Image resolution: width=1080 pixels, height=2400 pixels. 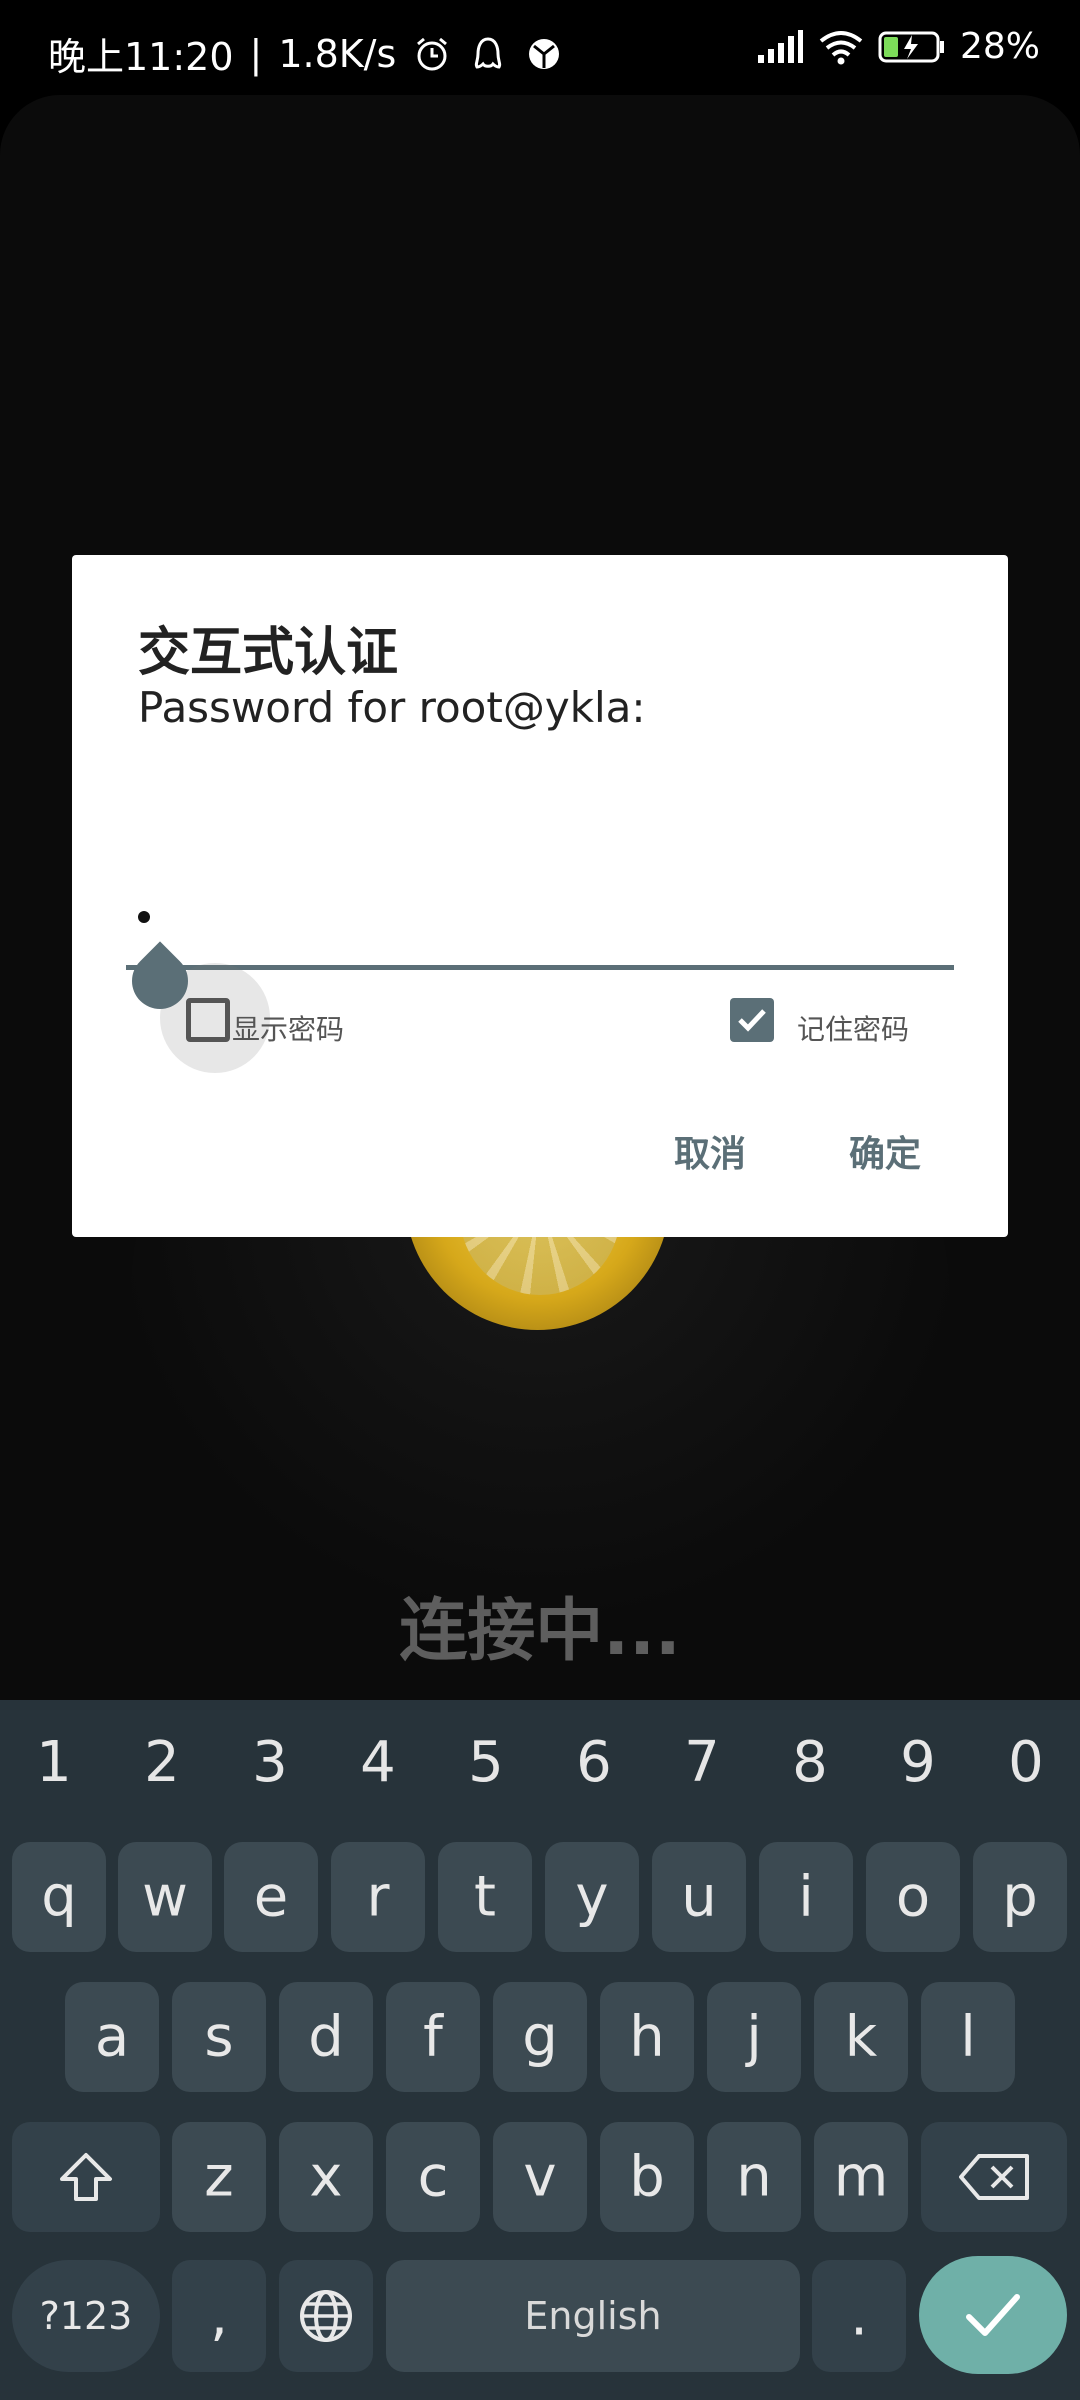 I want to click on checkmark-icon, so click(x=752, y=1020).